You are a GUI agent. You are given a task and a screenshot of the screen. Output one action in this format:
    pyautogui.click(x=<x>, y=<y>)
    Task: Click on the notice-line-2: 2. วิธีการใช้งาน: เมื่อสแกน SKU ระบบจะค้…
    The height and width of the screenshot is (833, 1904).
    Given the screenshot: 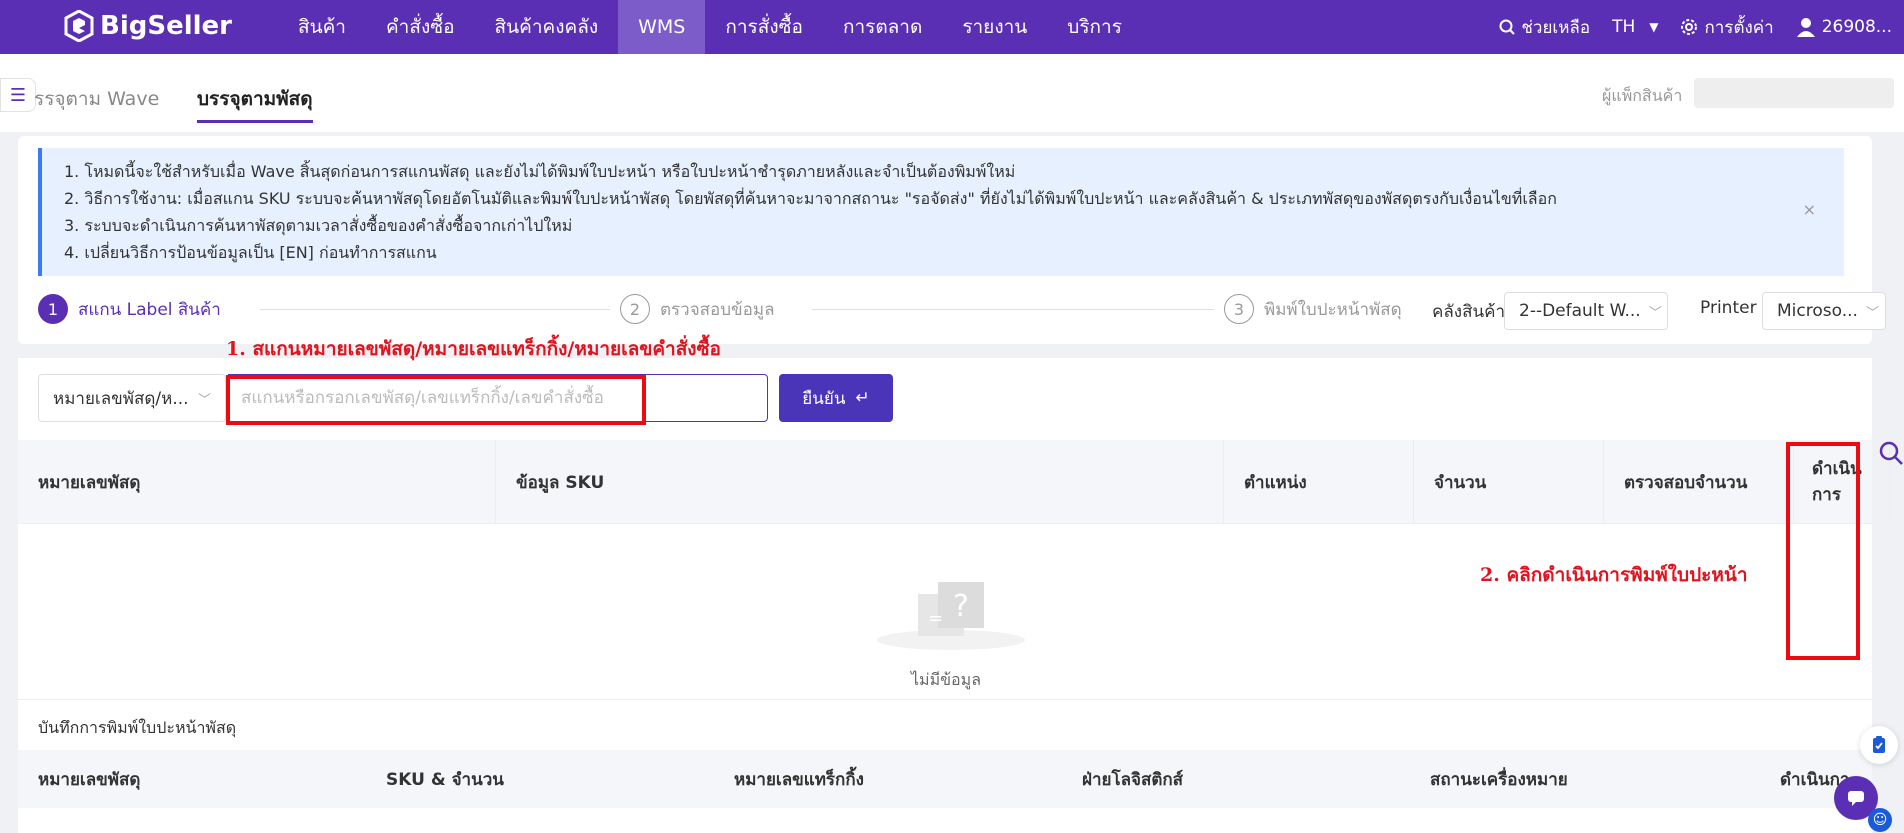 What is the action you would take?
    pyautogui.click(x=810, y=198)
    